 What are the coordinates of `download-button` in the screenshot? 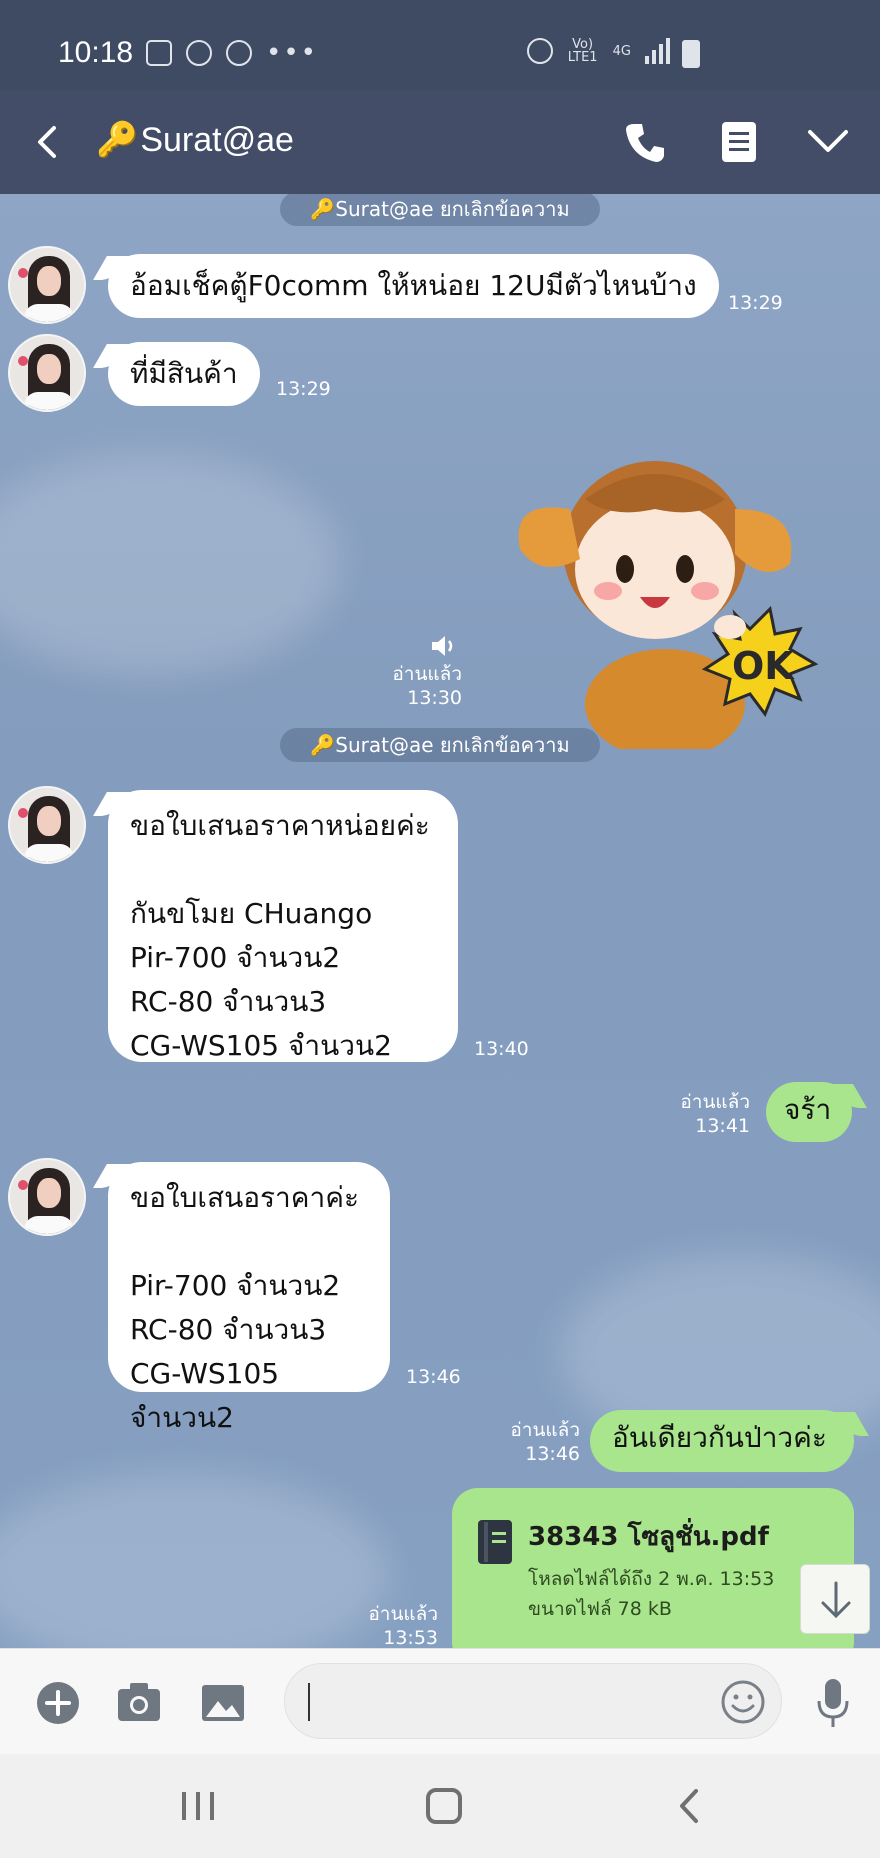 It's located at (835, 1599).